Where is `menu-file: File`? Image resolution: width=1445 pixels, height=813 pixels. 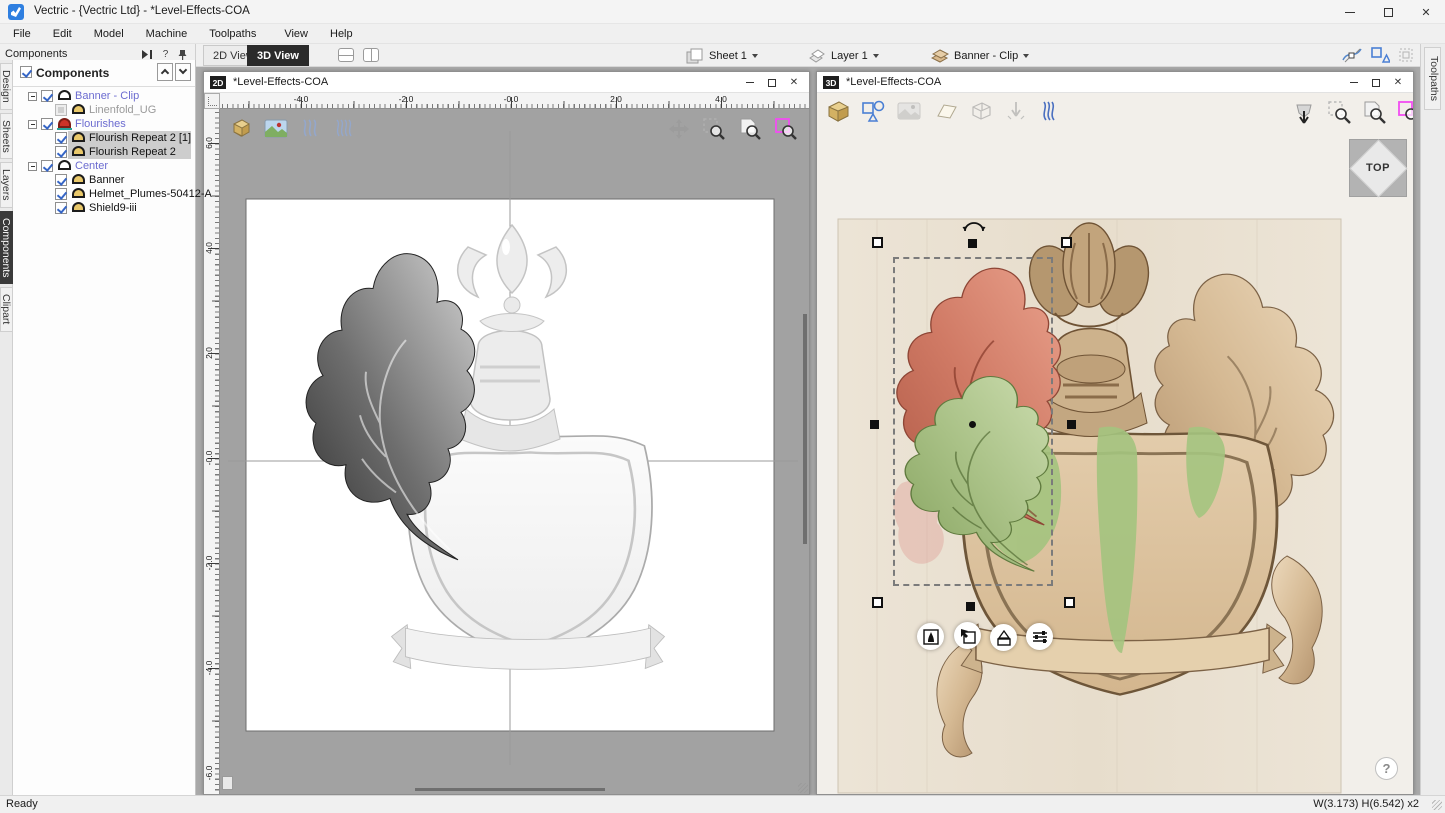
menu-file: File is located at coordinates (22, 34).